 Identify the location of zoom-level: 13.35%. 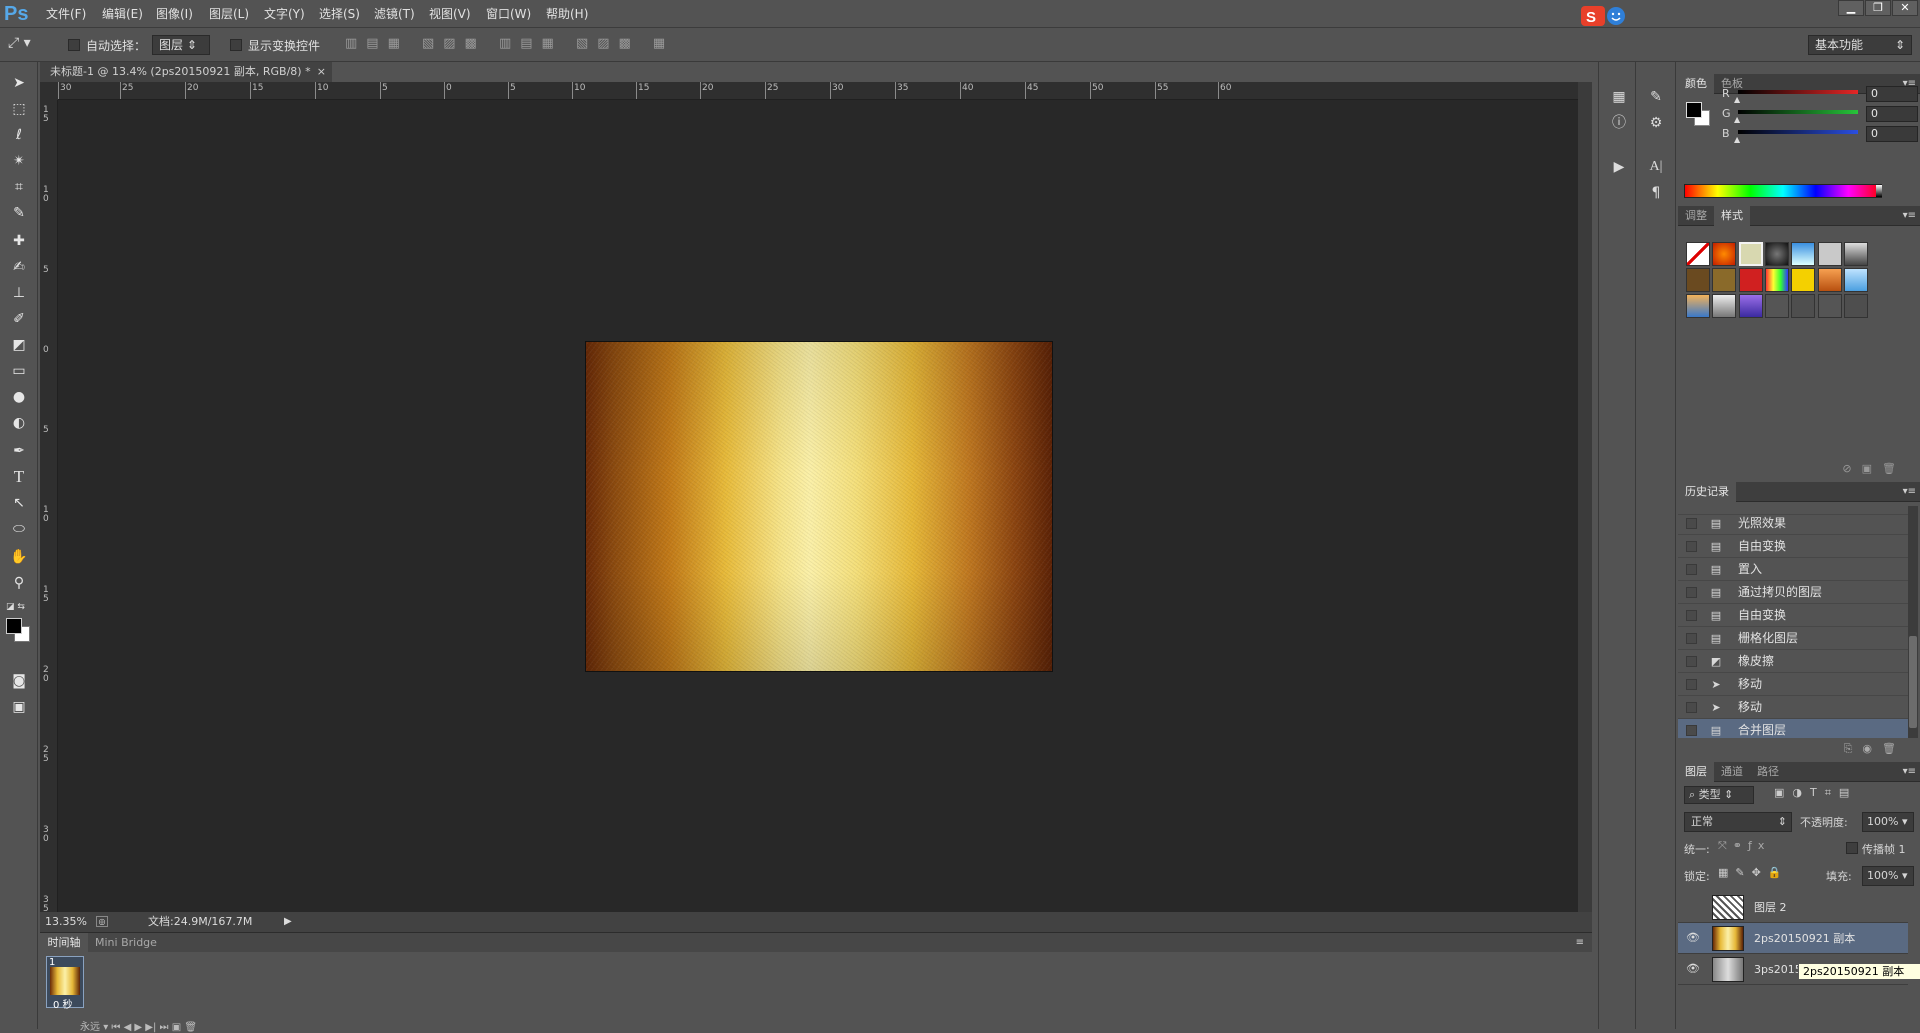
(66, 922).